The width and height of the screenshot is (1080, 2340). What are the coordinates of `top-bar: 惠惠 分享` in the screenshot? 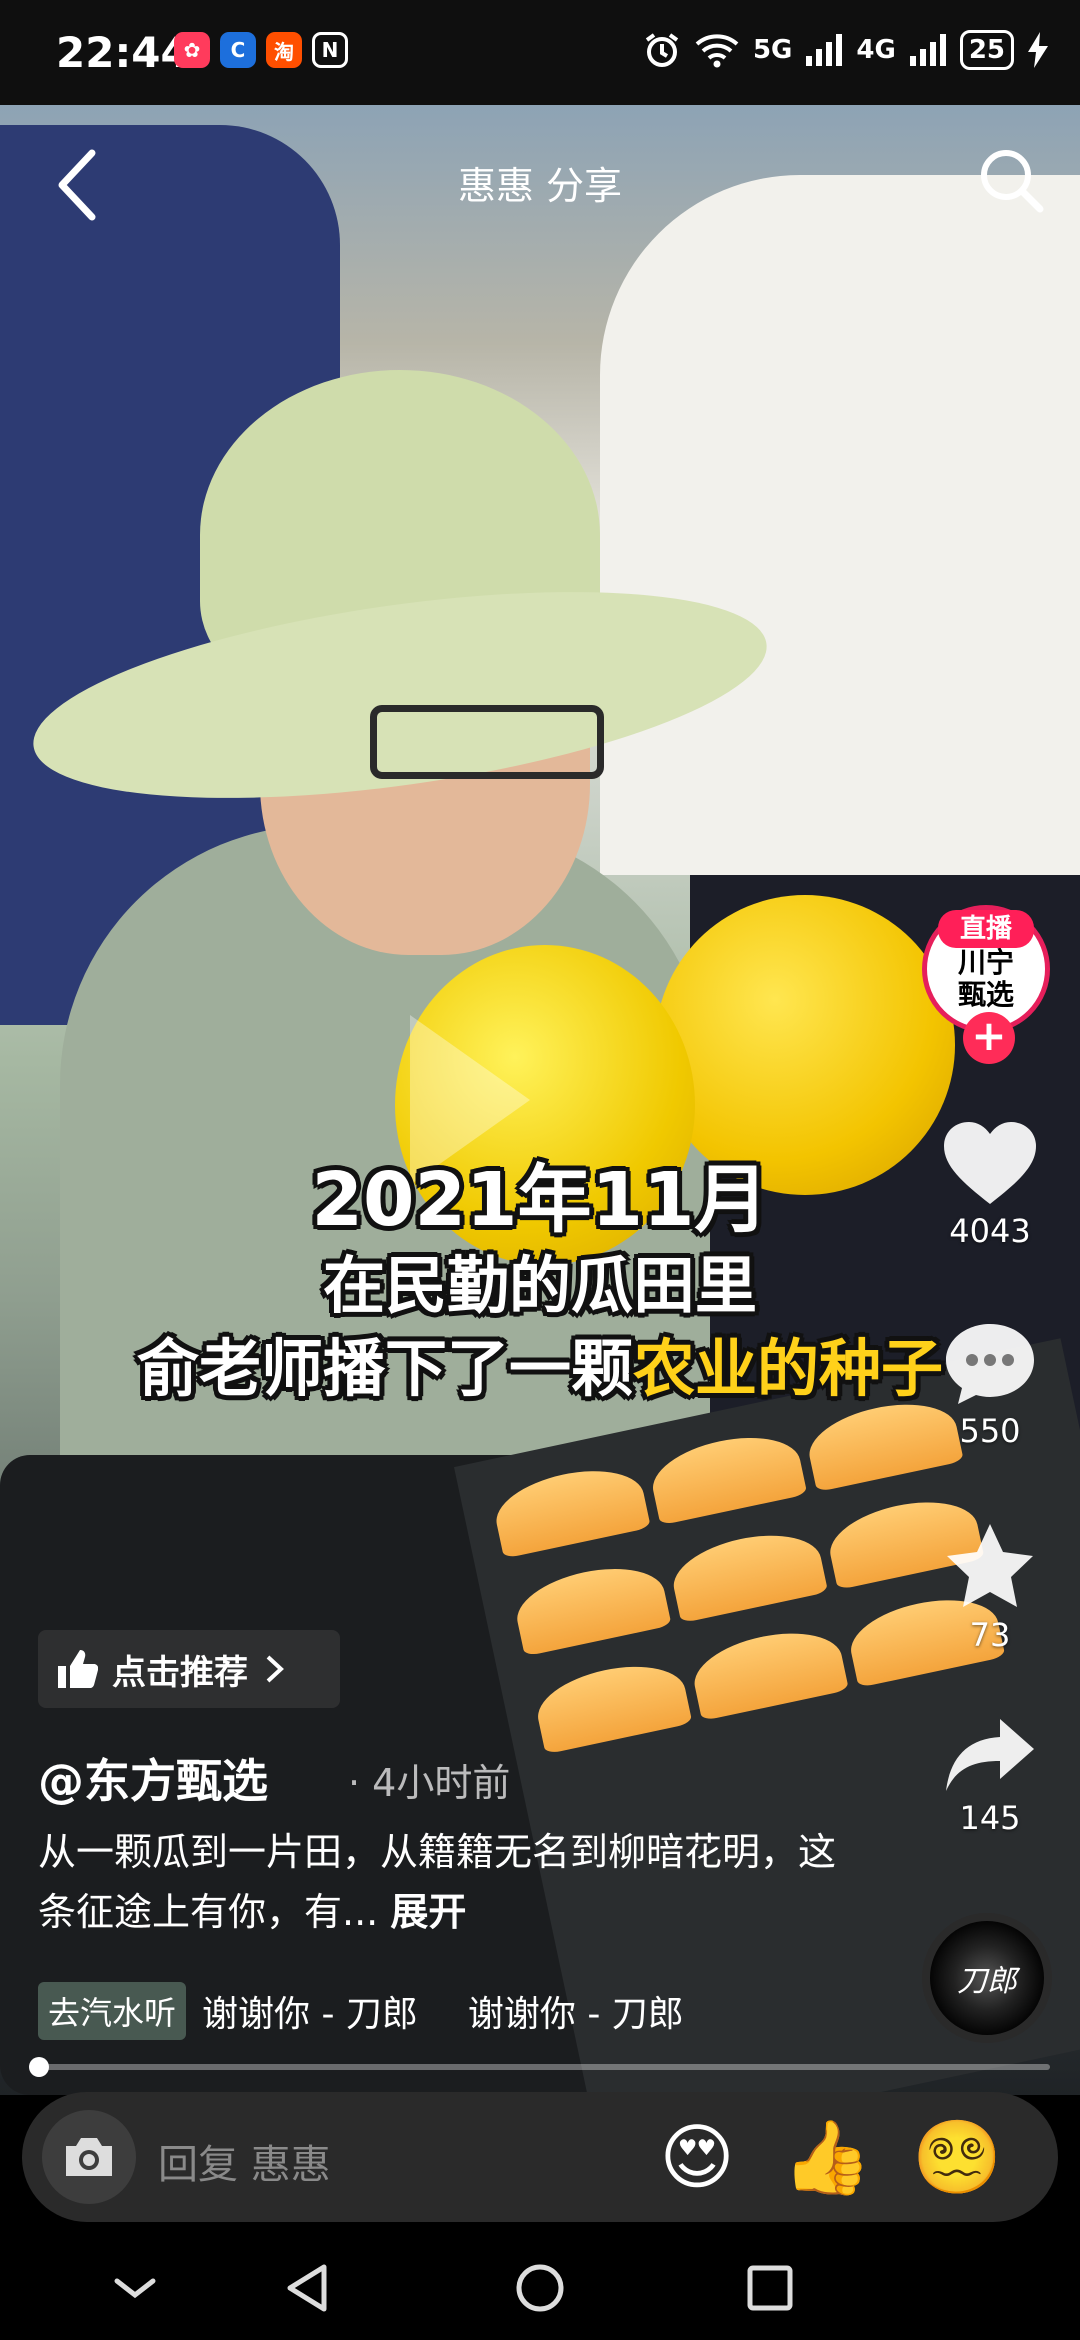 It's located at (540, 180).